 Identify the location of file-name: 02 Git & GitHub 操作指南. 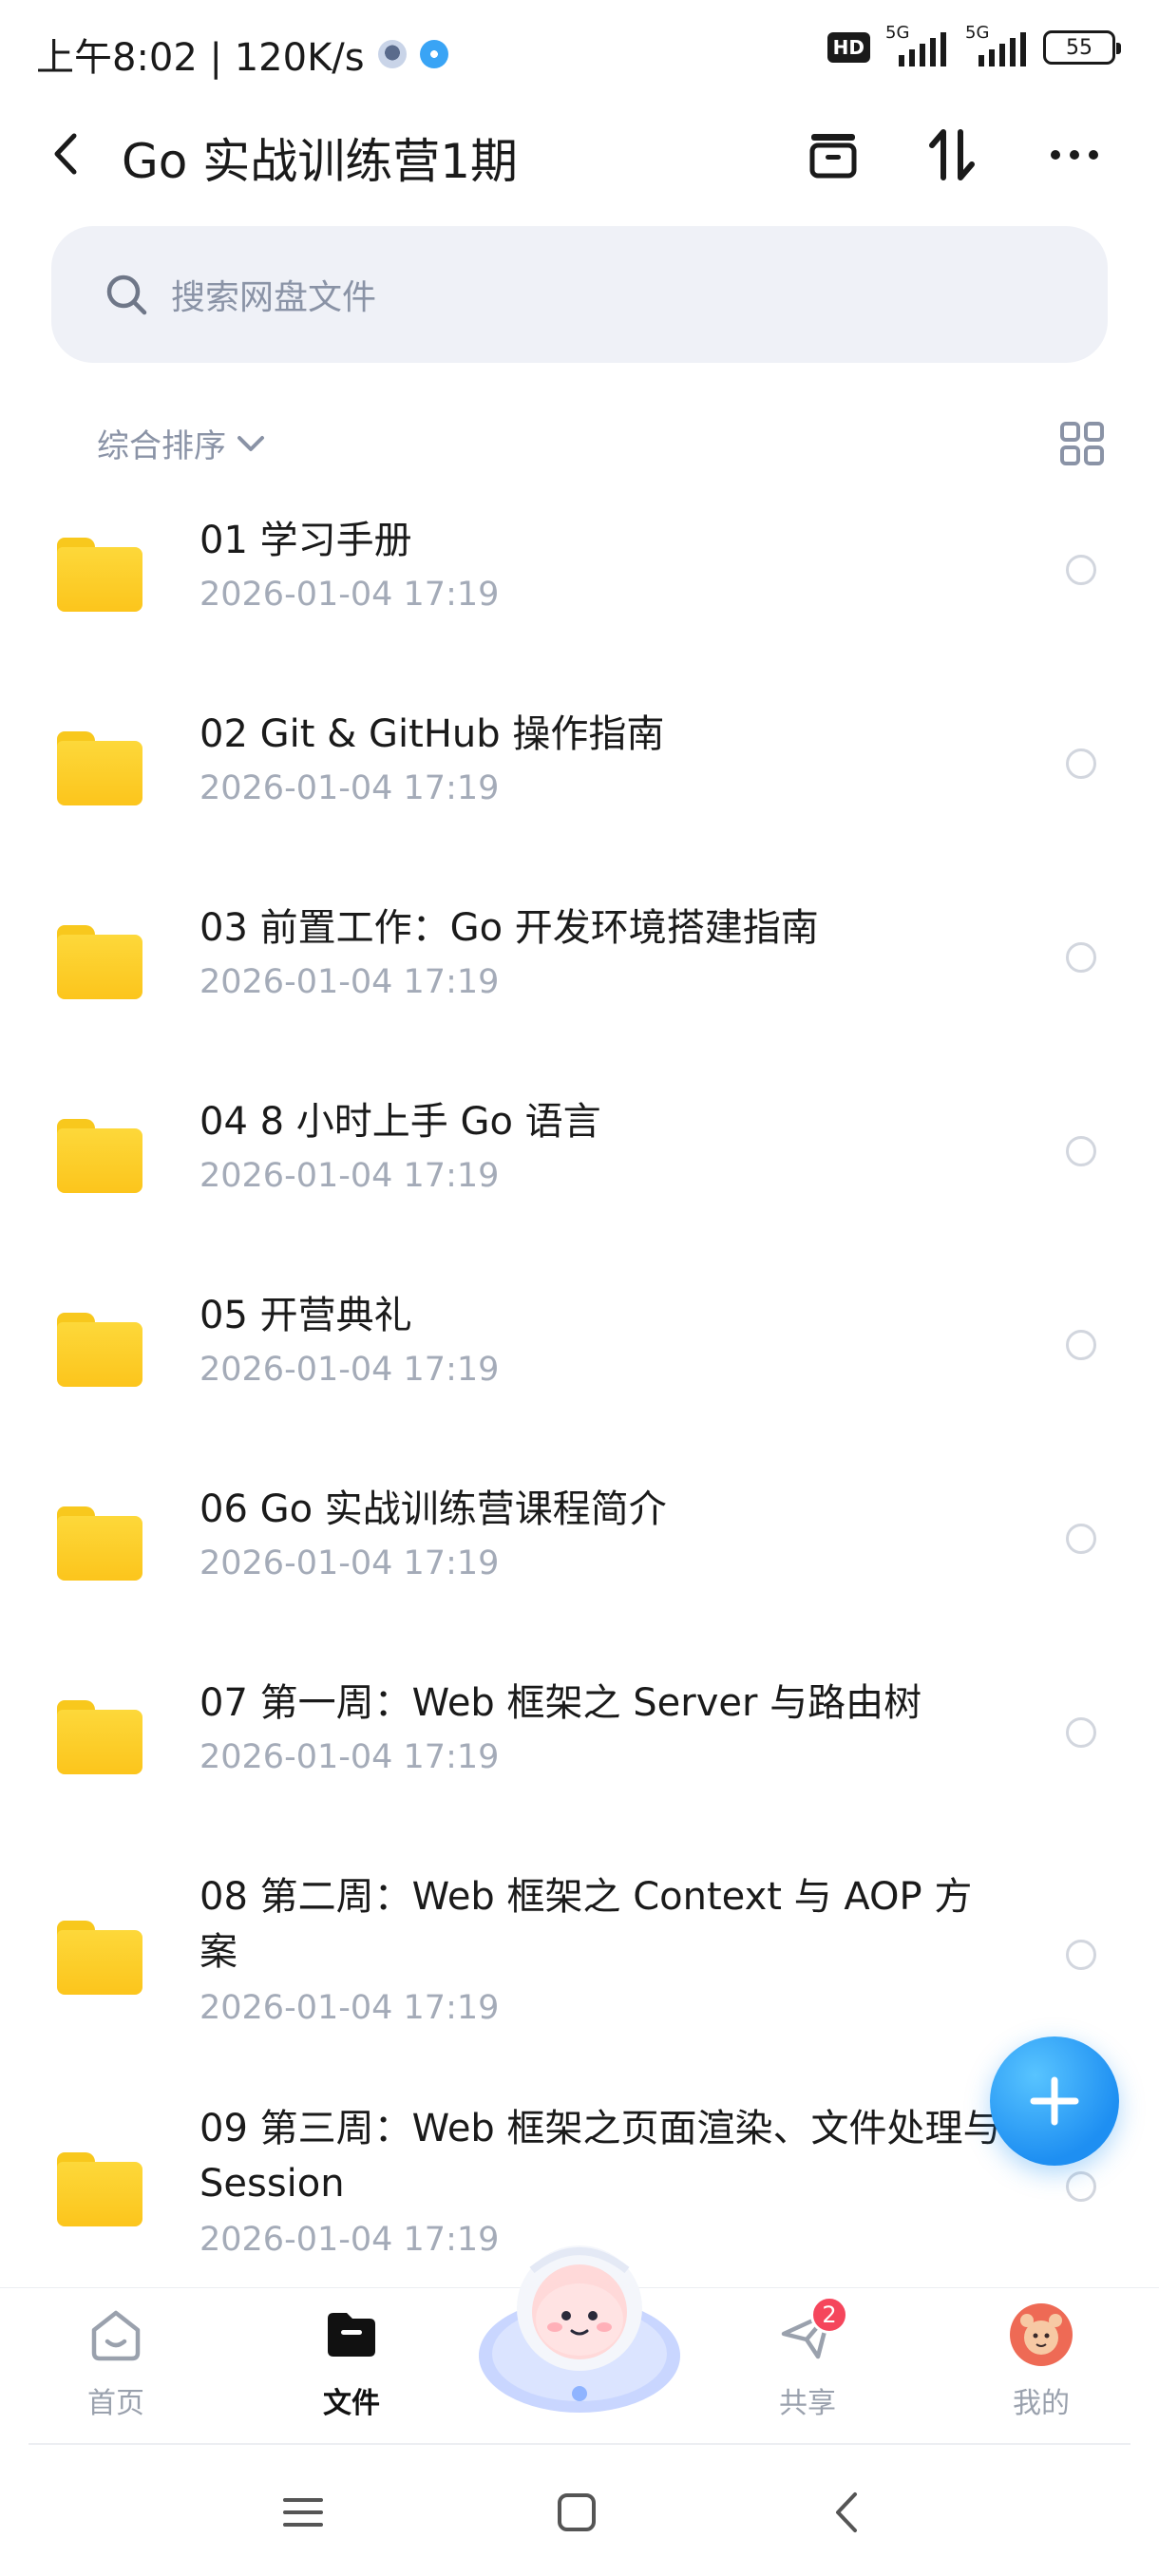
(432, 734).